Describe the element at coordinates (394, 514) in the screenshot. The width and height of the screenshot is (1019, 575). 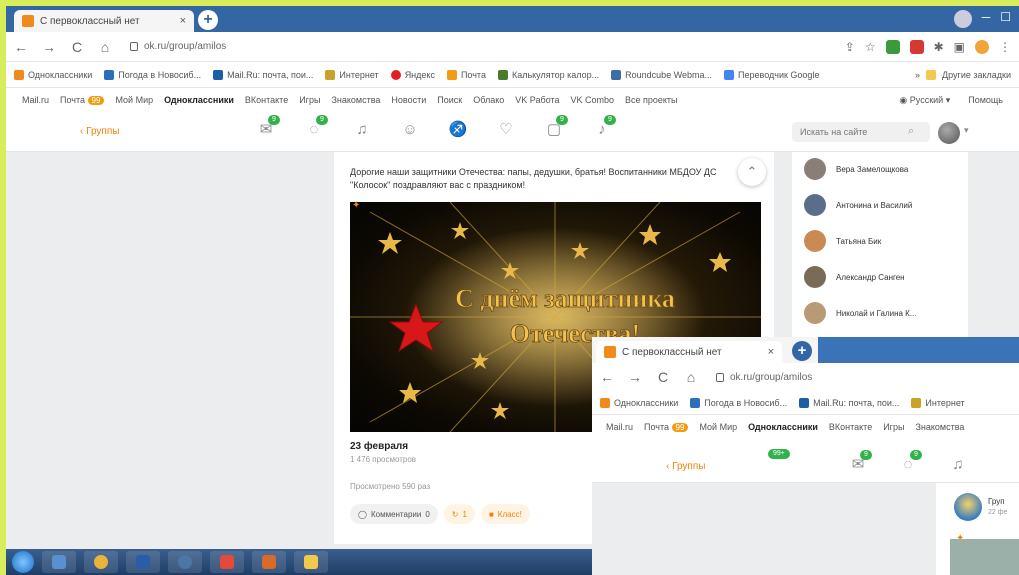
I see `comments-button: ◯ Комментарии 0` at that location.